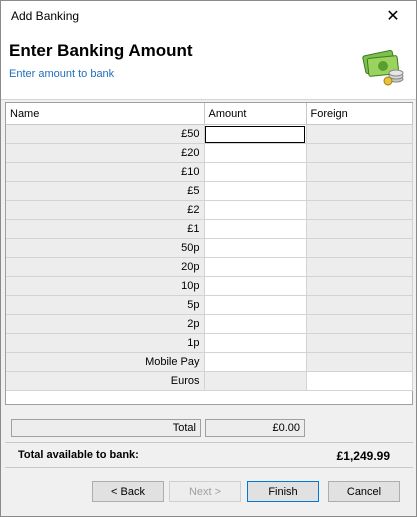 The width and height of the screenshot is (417, 517). I want to click on money-icon, so click(383, 65).